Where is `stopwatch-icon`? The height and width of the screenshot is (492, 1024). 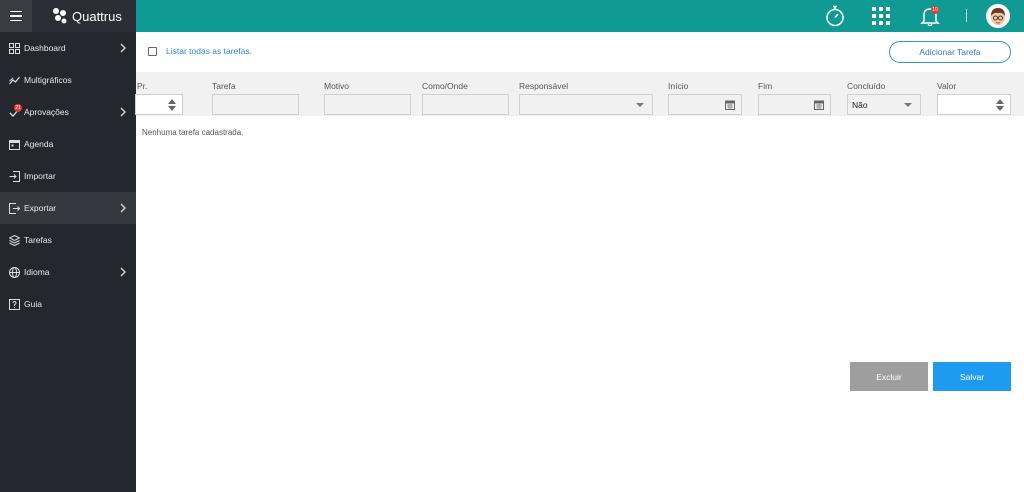 stopwatch-icon is located at coordinates (835, 16).